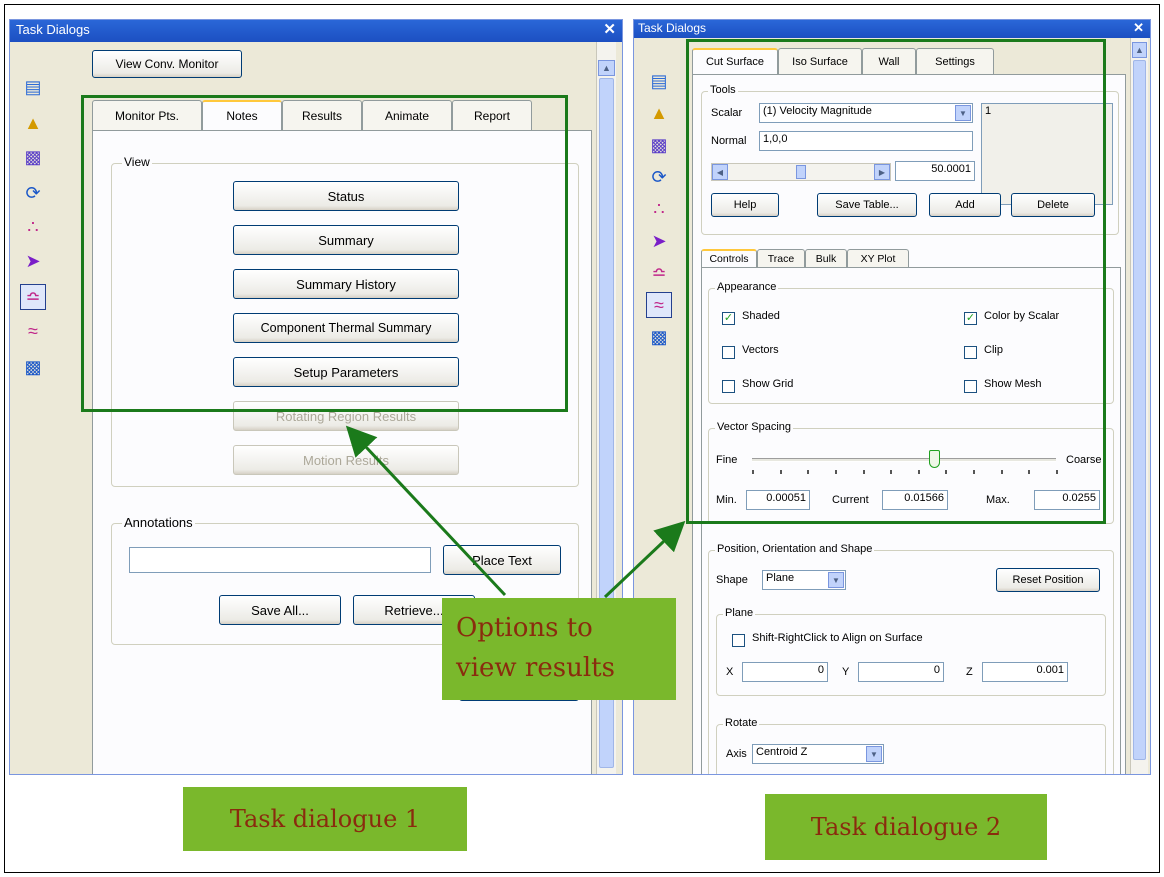  Describe the element at coordinates (729, 141) in the screenshot. I see `normal-label: Normal` at that location.